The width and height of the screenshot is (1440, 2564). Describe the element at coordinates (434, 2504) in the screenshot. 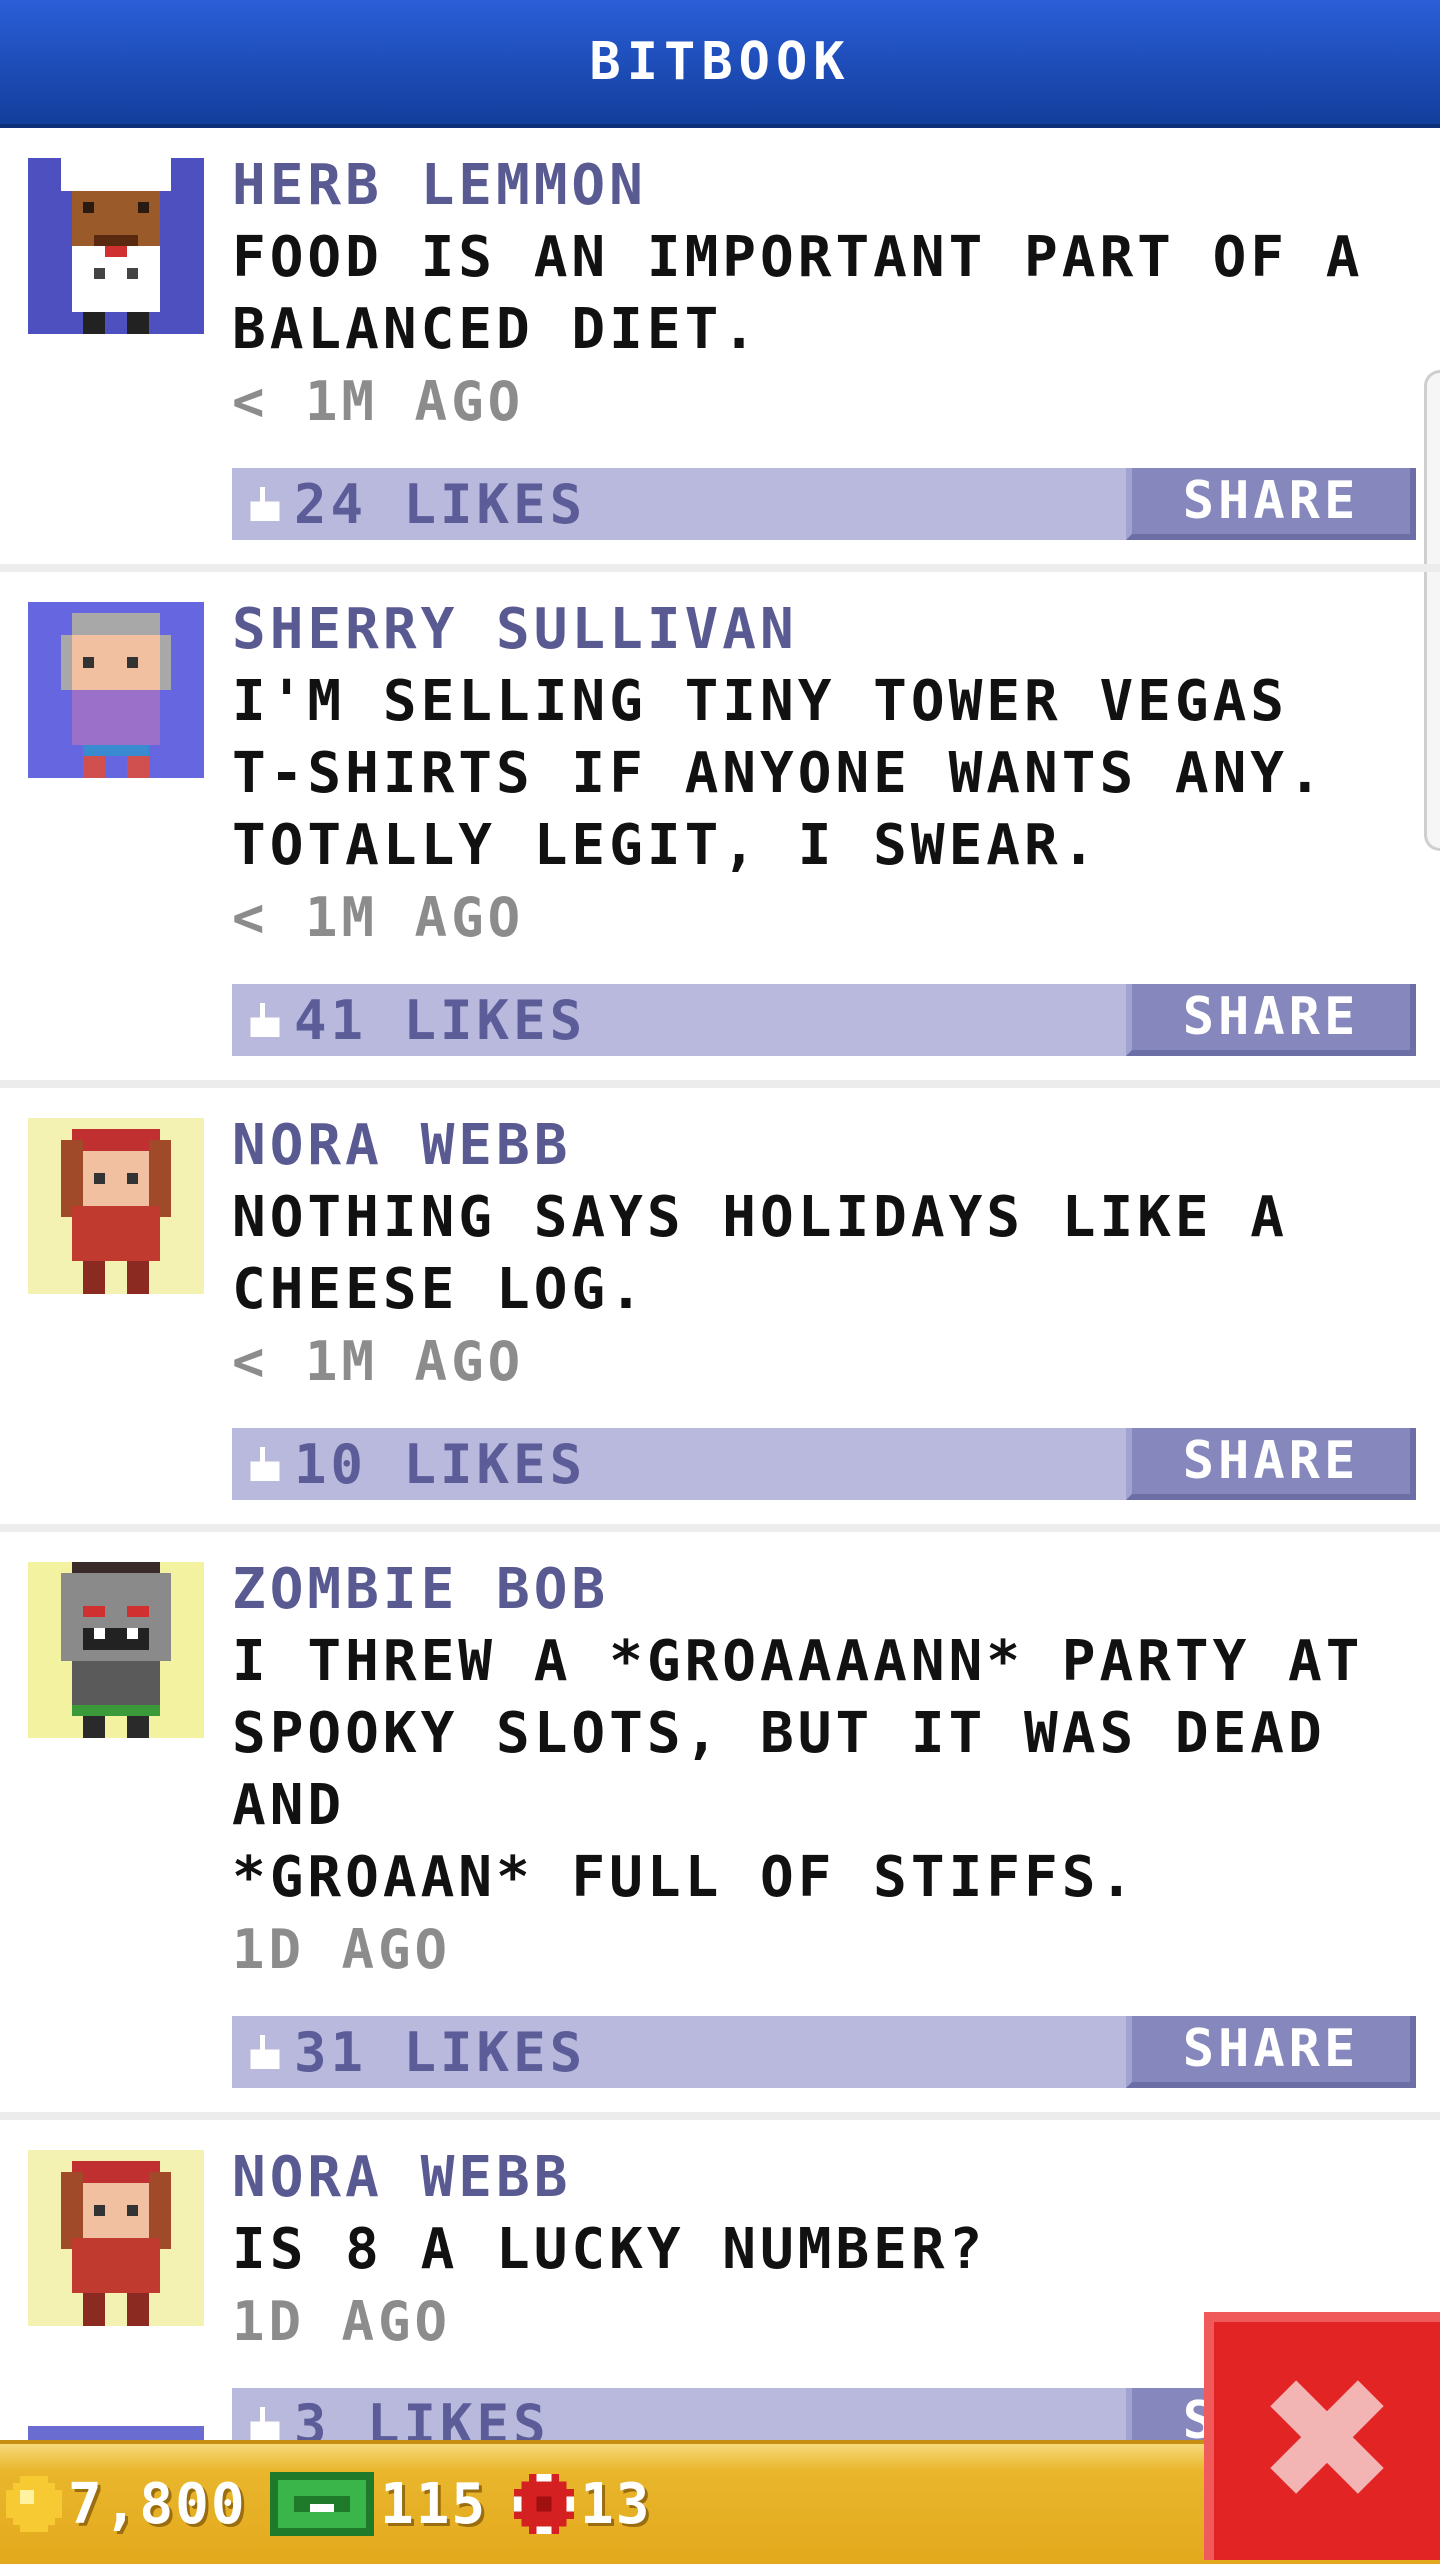

I see `bux-value: 115` at that location.